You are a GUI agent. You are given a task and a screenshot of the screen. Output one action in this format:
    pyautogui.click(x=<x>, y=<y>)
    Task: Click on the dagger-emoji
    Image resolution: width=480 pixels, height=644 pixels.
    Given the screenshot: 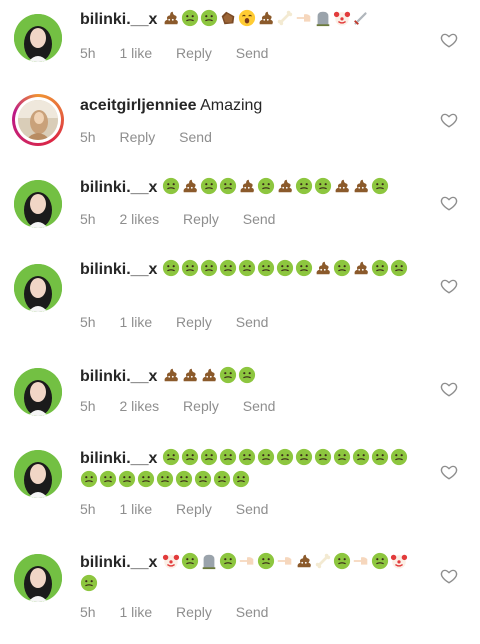 What is the action you would take?
    pyautogui.click(x=360, y=18)
    